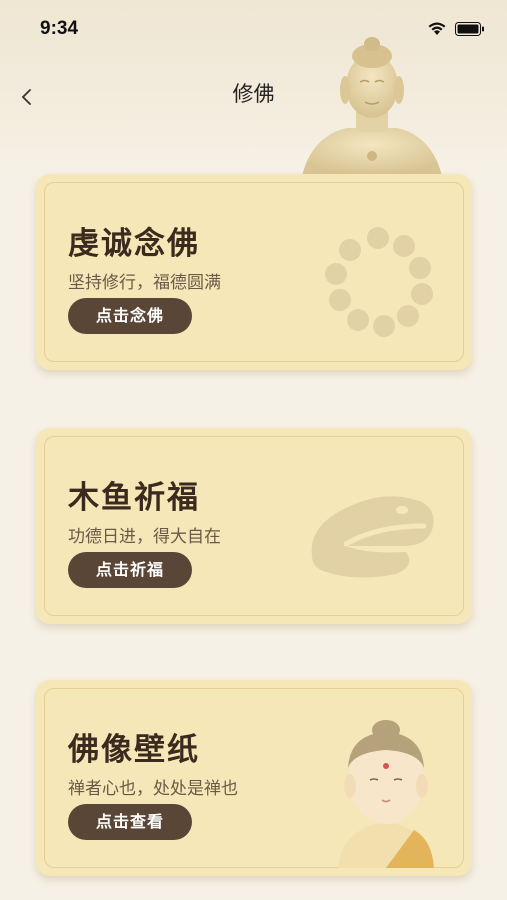 The width and height of the screenshot is (507, 900). I want to click on card-subtitle: 功德日进，得大自在, so click(144, 537).